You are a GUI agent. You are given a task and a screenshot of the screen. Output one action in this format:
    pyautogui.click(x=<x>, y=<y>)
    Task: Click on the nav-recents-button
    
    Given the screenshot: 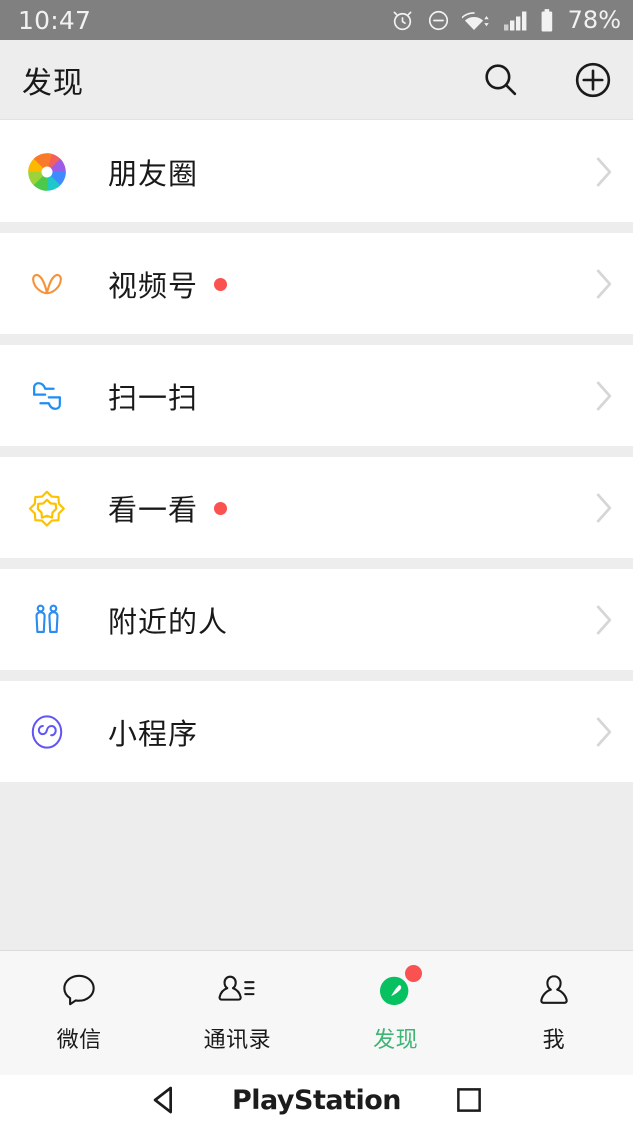 What is the action you would take?
    pyautogui.click(x=469, y=1100)
    